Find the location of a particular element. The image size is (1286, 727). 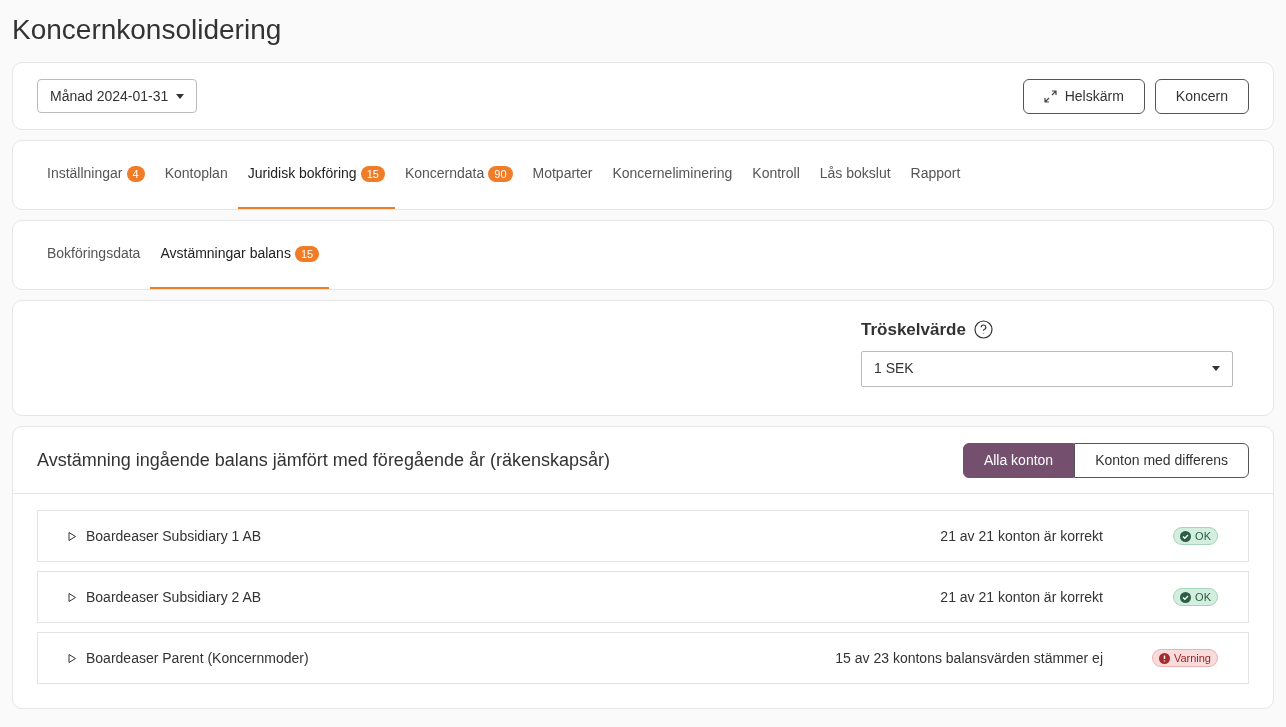

tab: Kontroll is located at coordinates (776, 175).